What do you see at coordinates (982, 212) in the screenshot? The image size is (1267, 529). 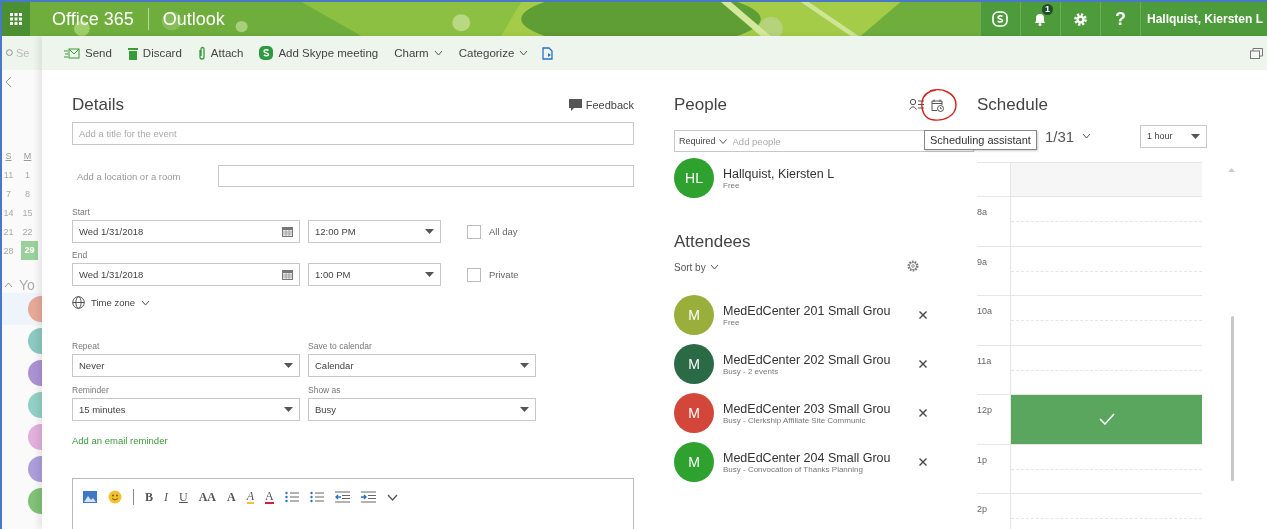 I see `hour-label: 8a` at bounding box center [982, 212].